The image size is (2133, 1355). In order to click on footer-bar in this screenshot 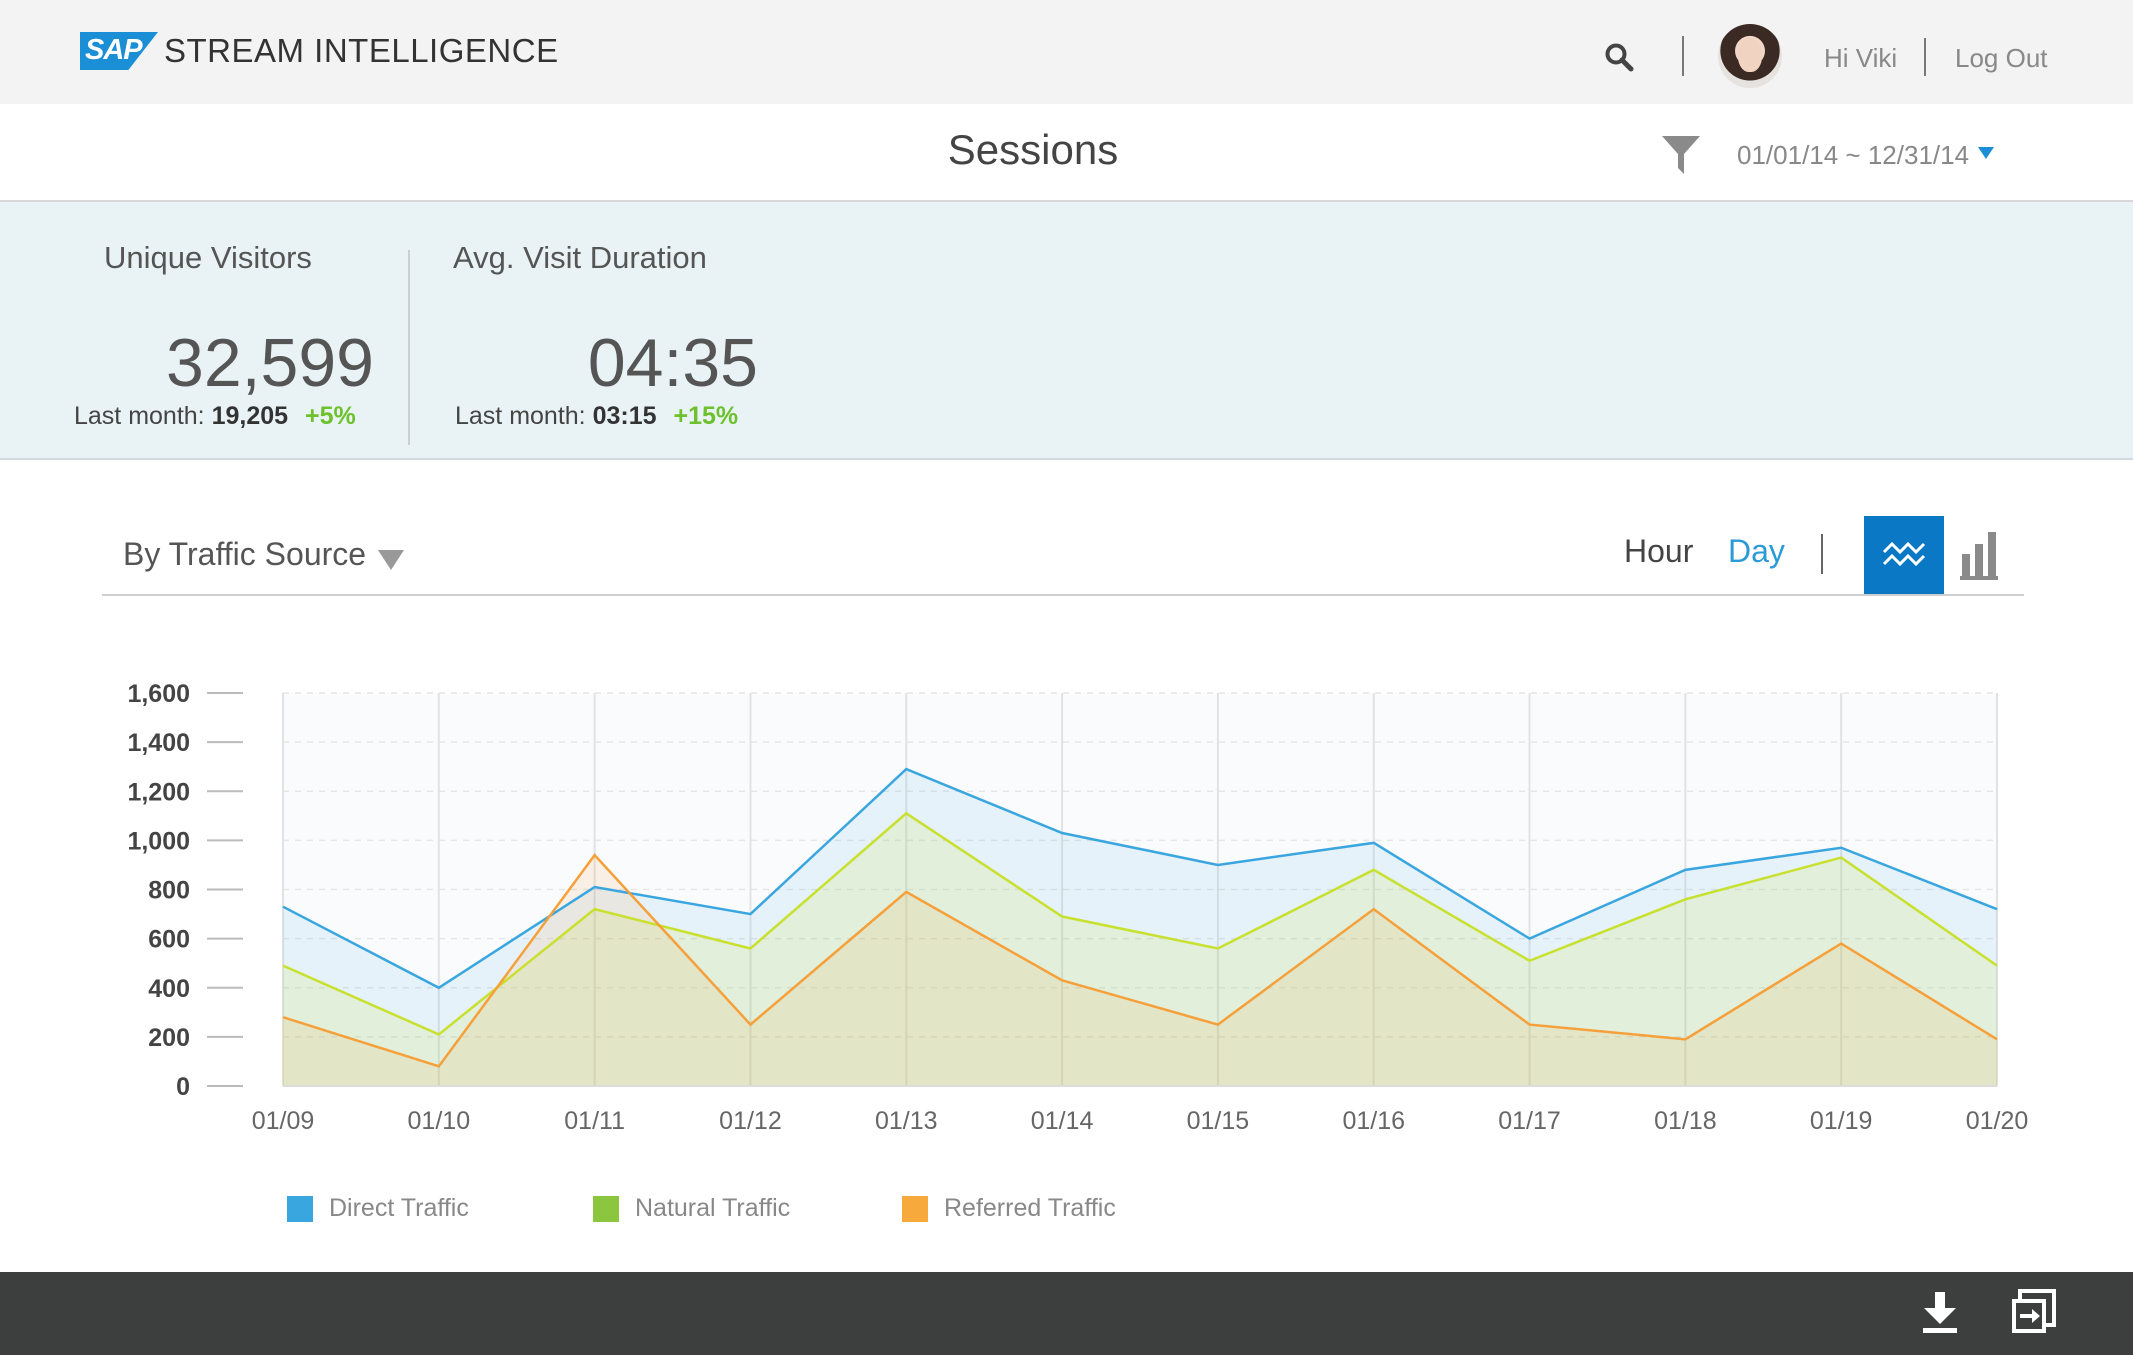, I will do `click(1066, 1313)`.